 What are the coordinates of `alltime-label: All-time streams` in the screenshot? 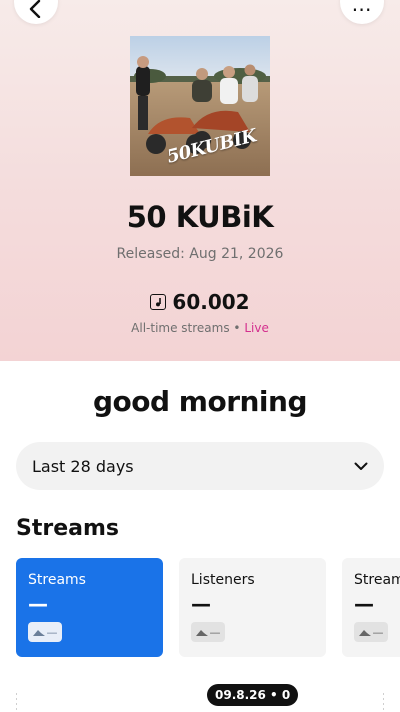 It's located at (180, 328).